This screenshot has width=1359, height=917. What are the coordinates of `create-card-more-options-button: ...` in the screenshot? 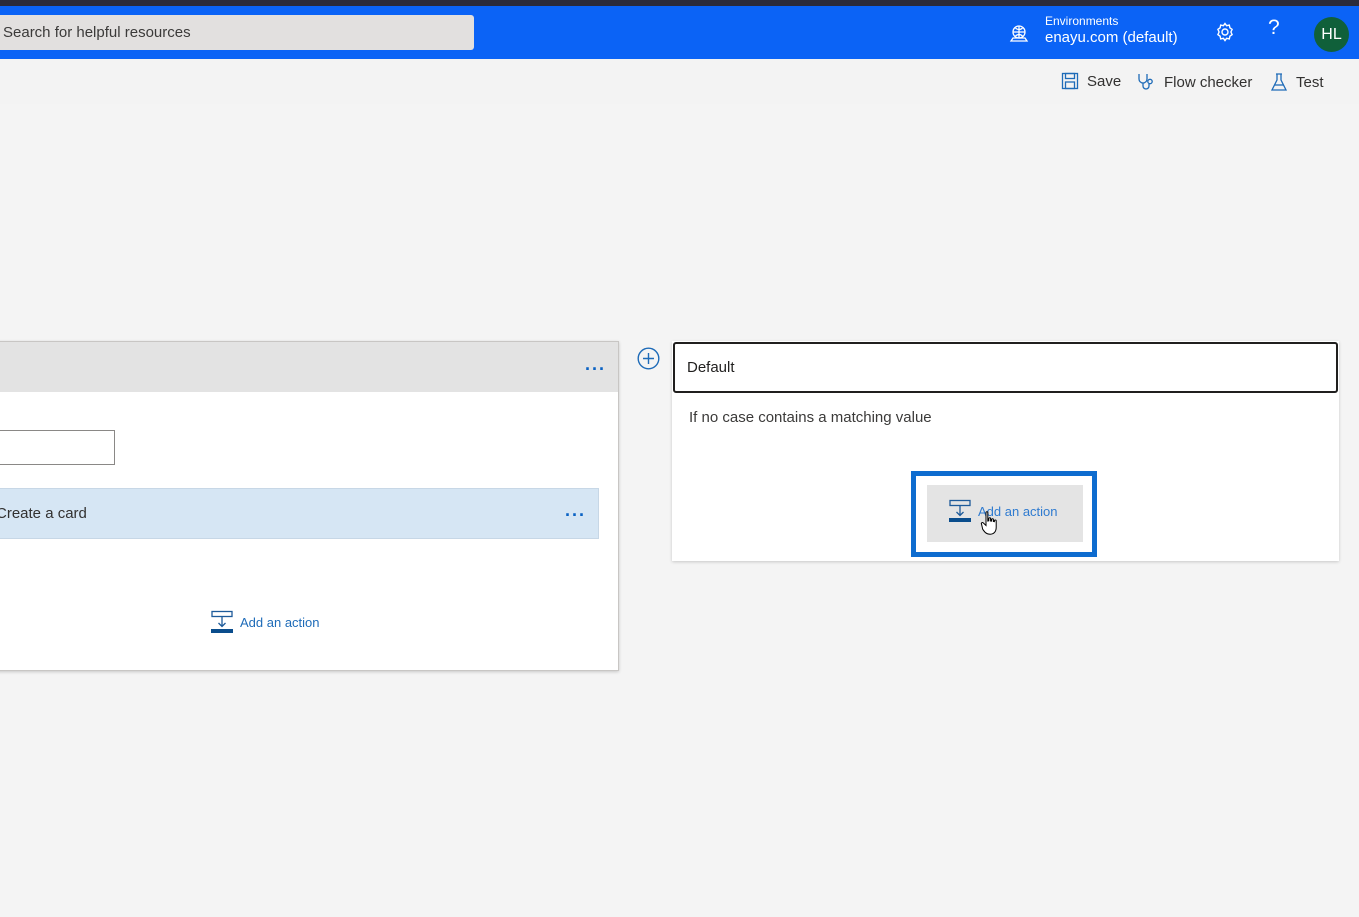 It's located at (575, 510).